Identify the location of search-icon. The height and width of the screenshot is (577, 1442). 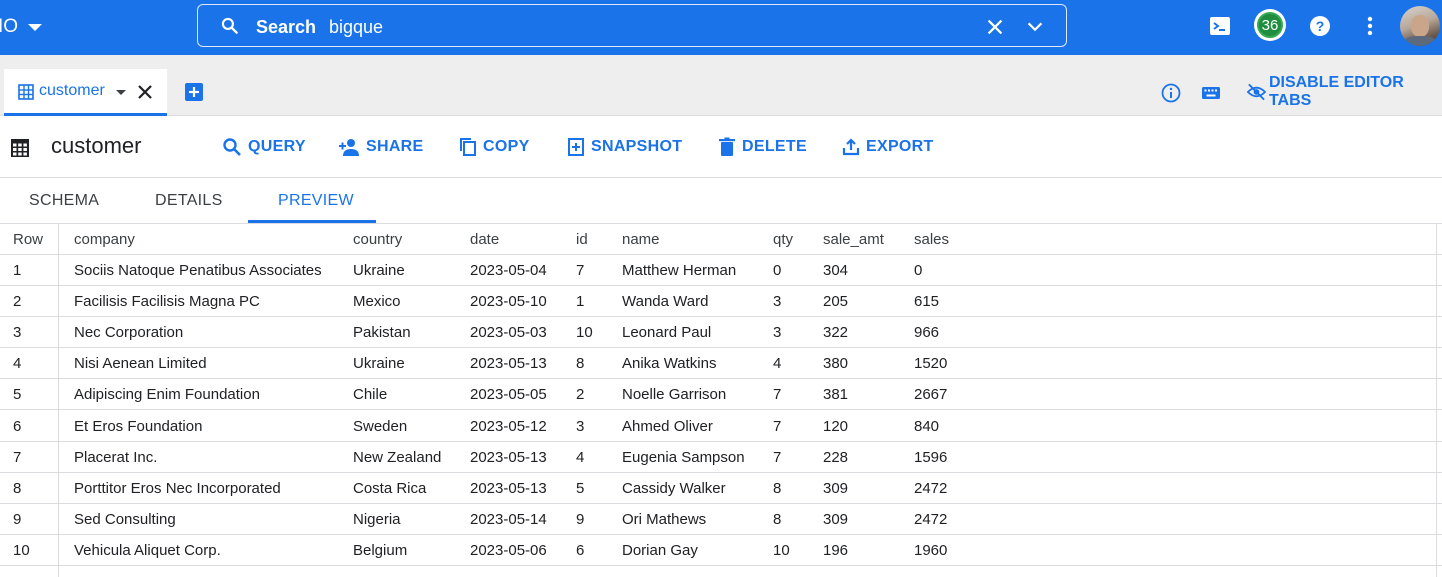
(232, 147).